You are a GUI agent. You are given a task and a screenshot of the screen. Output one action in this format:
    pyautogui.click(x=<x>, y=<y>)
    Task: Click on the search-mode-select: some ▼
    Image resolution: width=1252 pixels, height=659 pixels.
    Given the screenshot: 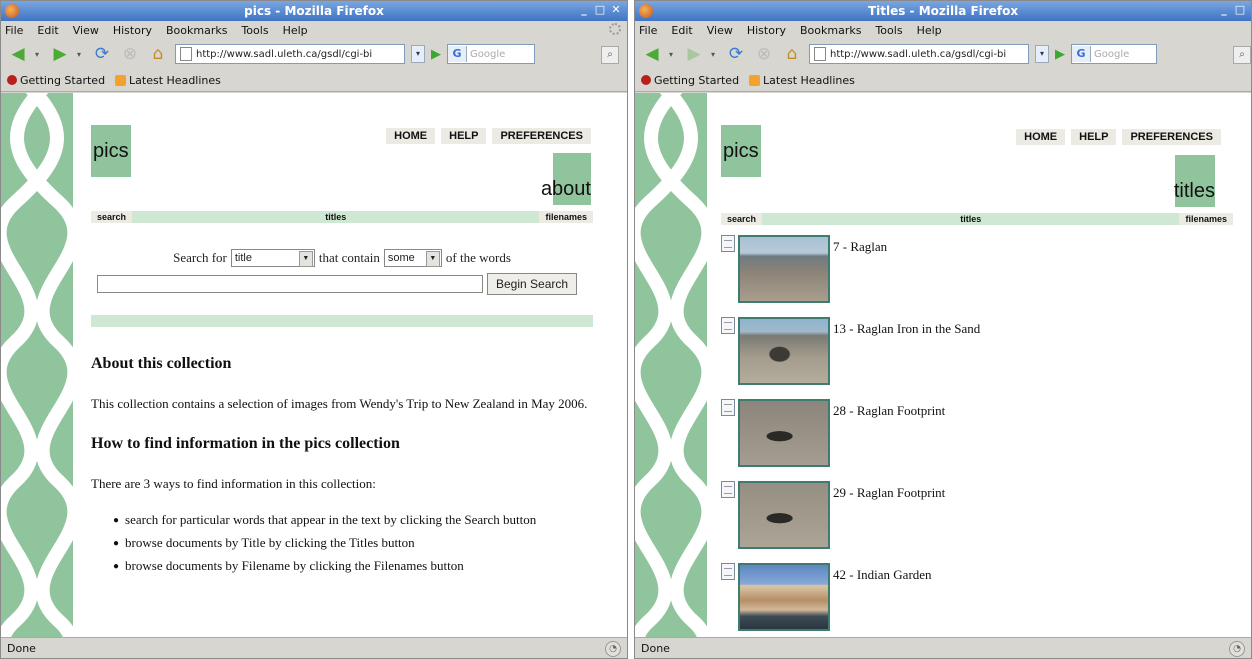 What is the action you would take?
    pyautogui.click(x=412, y=258)
    